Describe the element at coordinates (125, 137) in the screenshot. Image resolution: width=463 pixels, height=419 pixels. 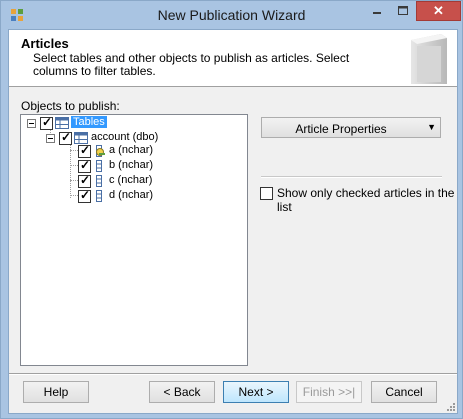
I see `account-label: account (dbo)` at that location.